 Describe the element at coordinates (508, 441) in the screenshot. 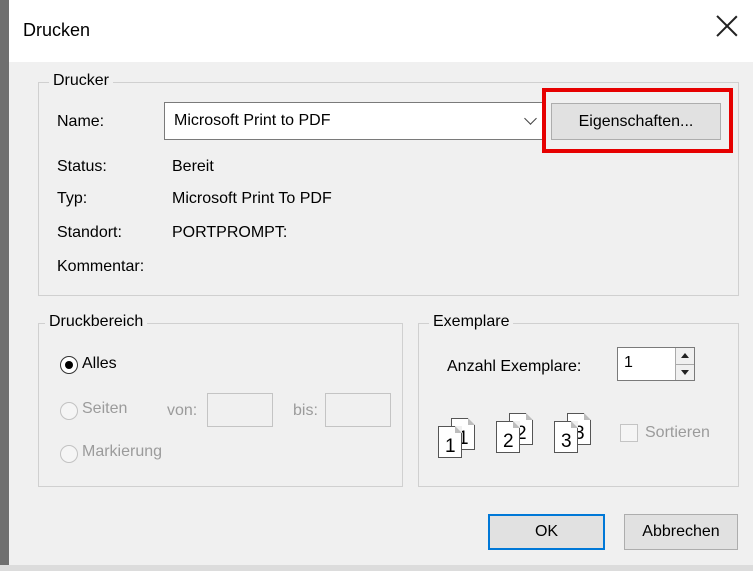

I see `page-number: 2` at that location.